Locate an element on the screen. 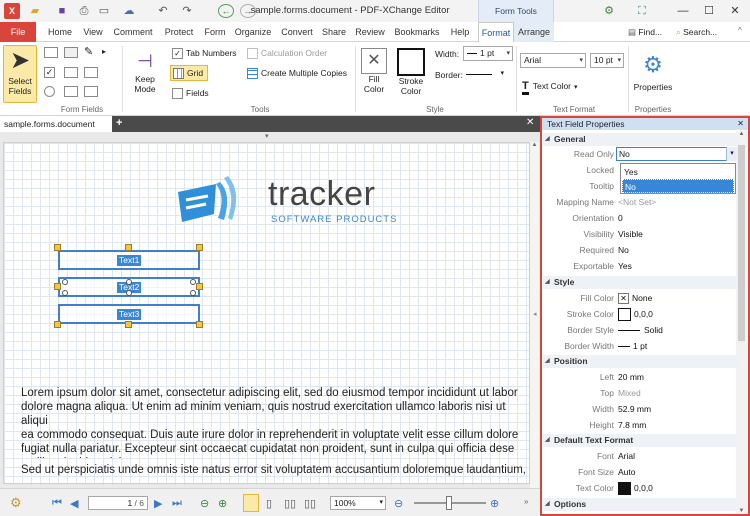 Image resolution: width=750 pixels, height=516 pixels. font-size-select: 10 pt ▾ is located at coordinates (607, 60).